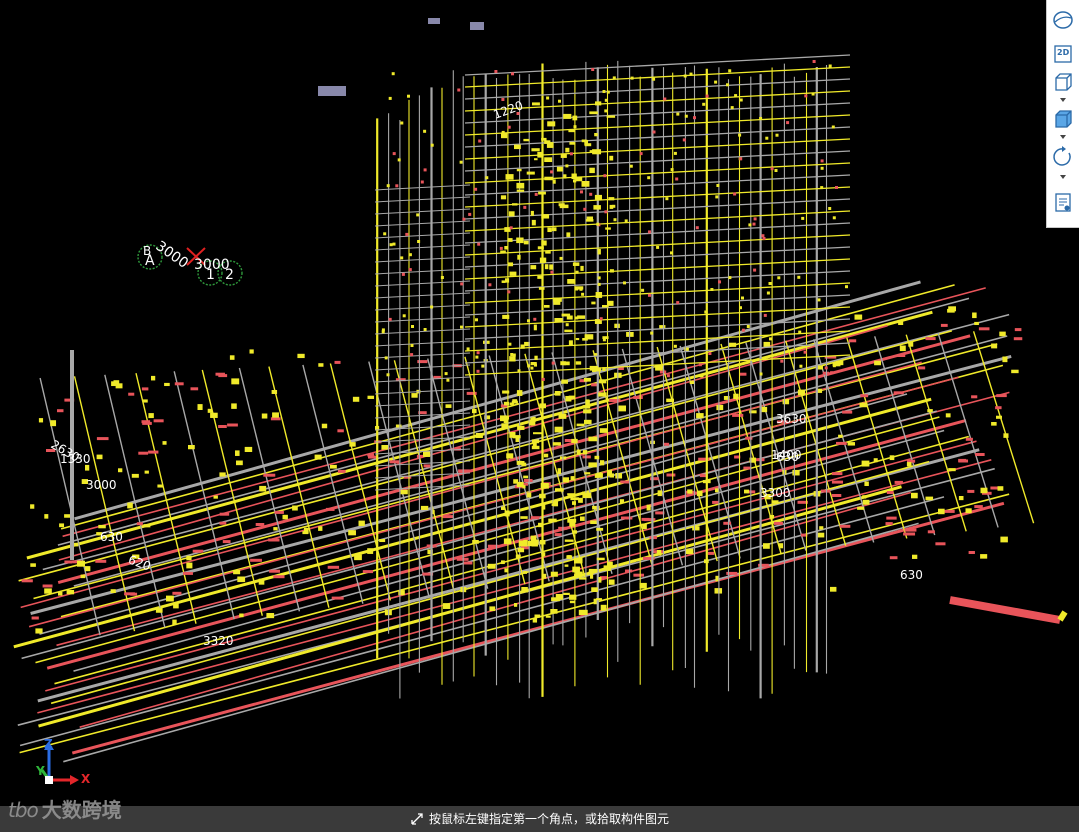 This screenshot has width=1079, height=832. What do you see at coordinates (1063, 137) in the screenshot?
I see `cube-shaded-dropdown-icon` at bounding box center [1063, 137].